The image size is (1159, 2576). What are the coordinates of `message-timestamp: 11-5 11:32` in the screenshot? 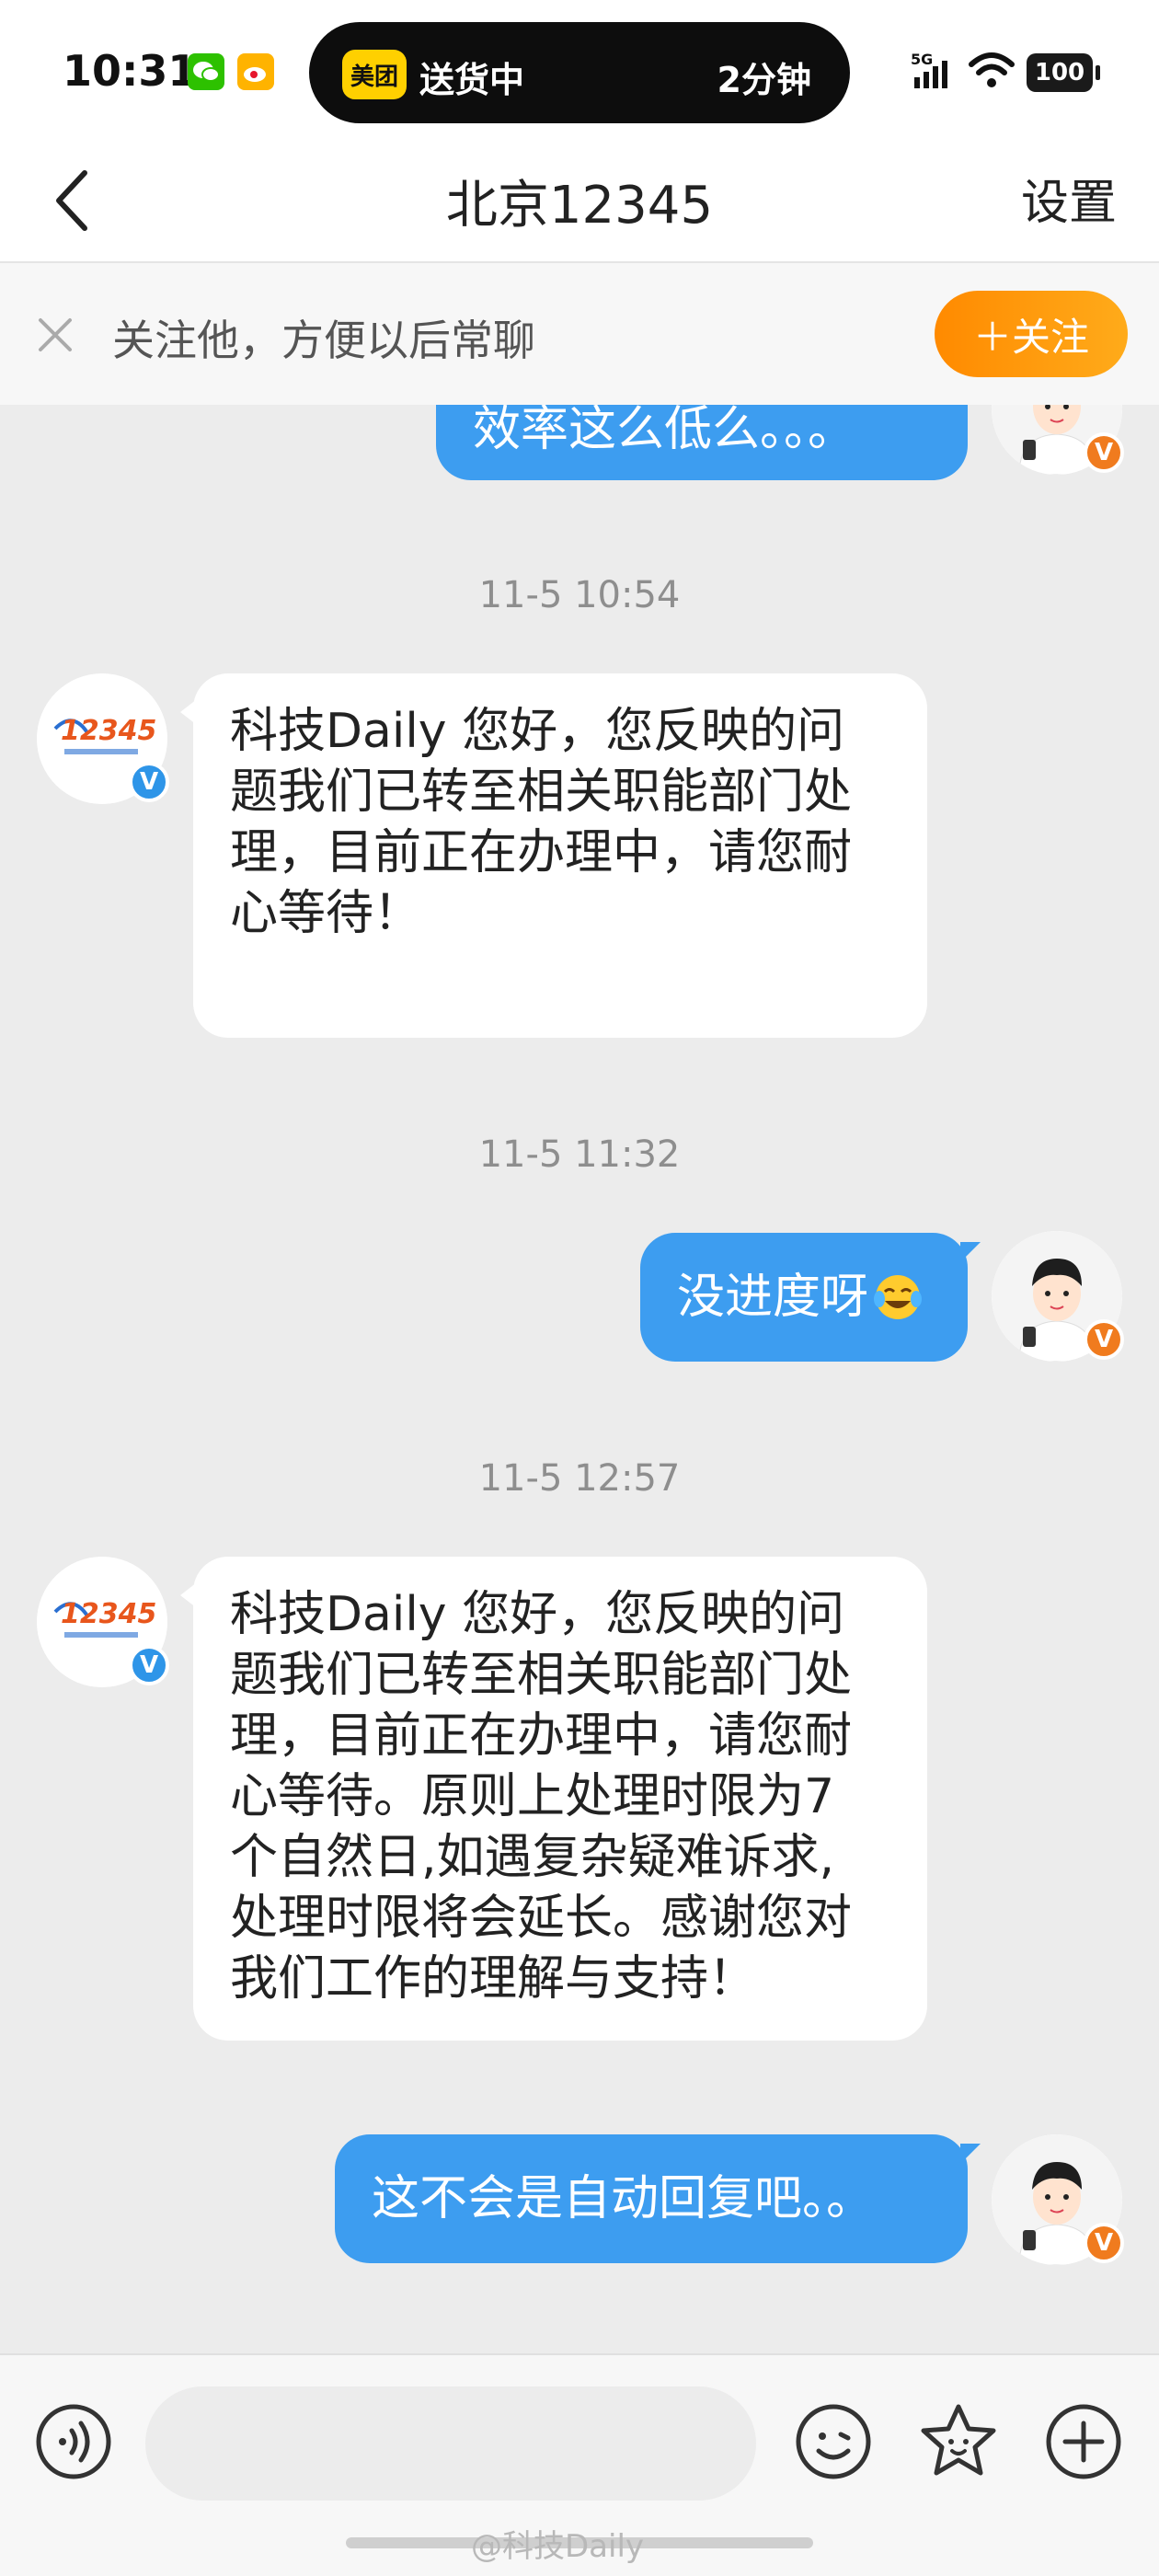 It's located at (579, 1154).